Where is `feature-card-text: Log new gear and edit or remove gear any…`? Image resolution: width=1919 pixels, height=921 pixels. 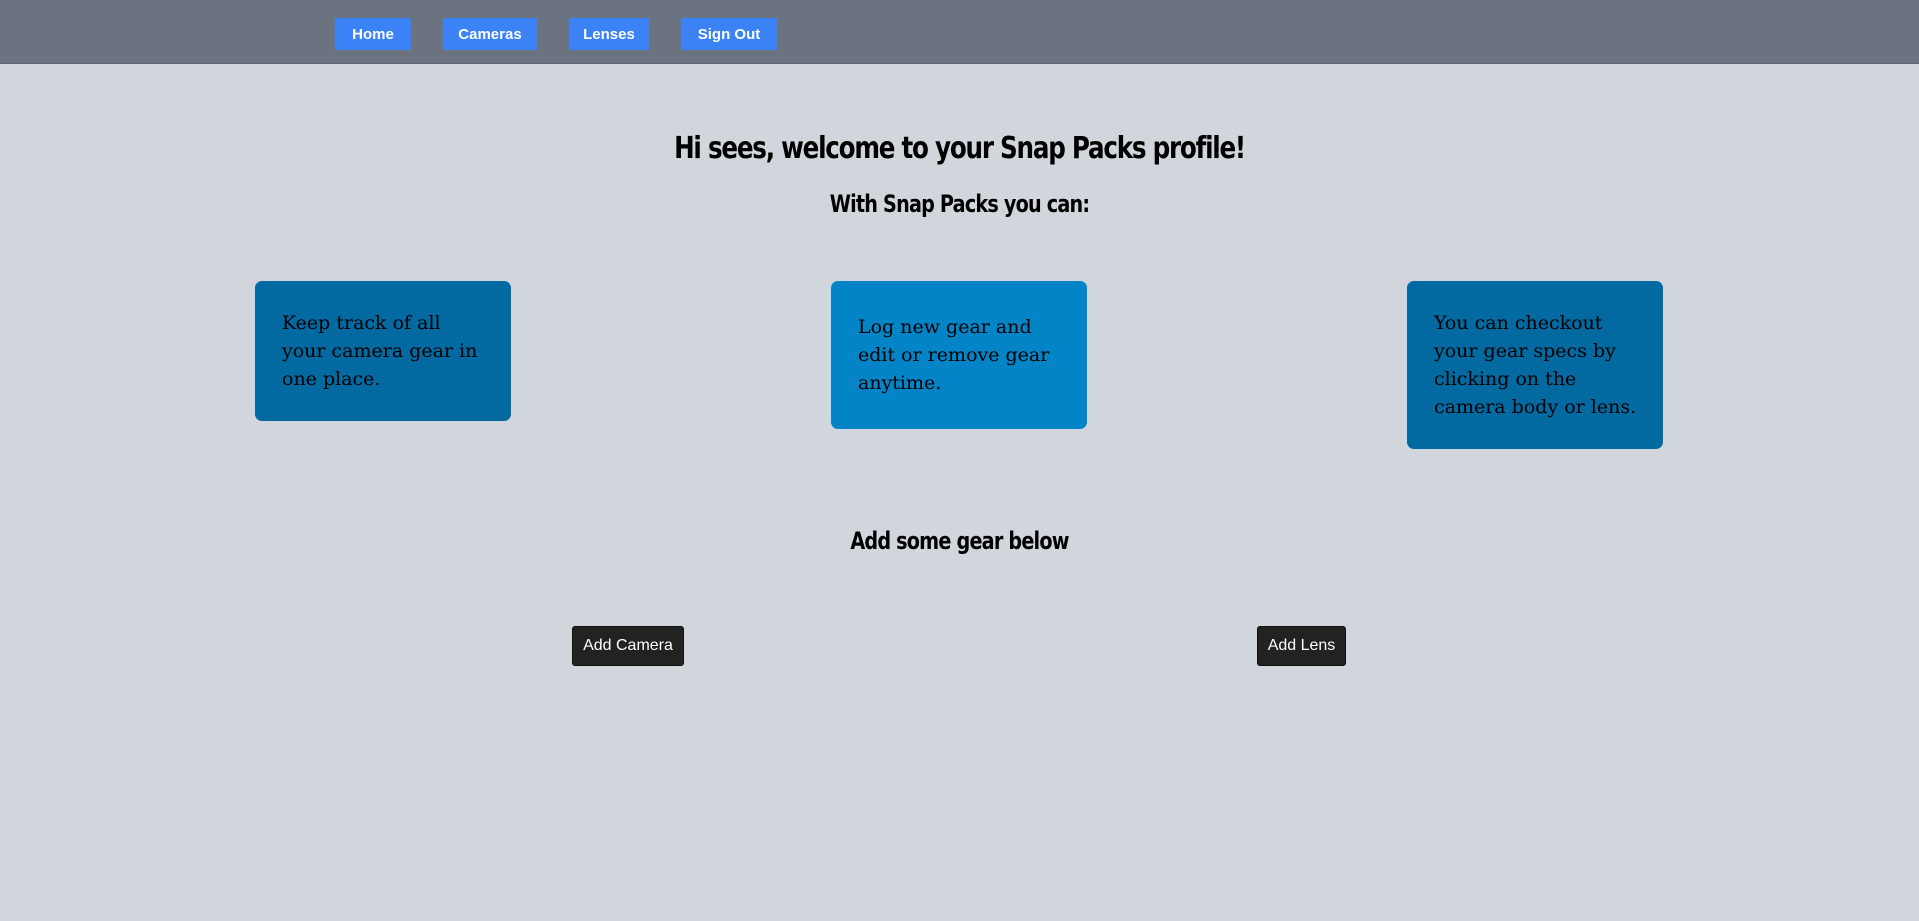 feature-card-text: Log new gear and edit or remove gear any… is located at coordinates (954, 355).